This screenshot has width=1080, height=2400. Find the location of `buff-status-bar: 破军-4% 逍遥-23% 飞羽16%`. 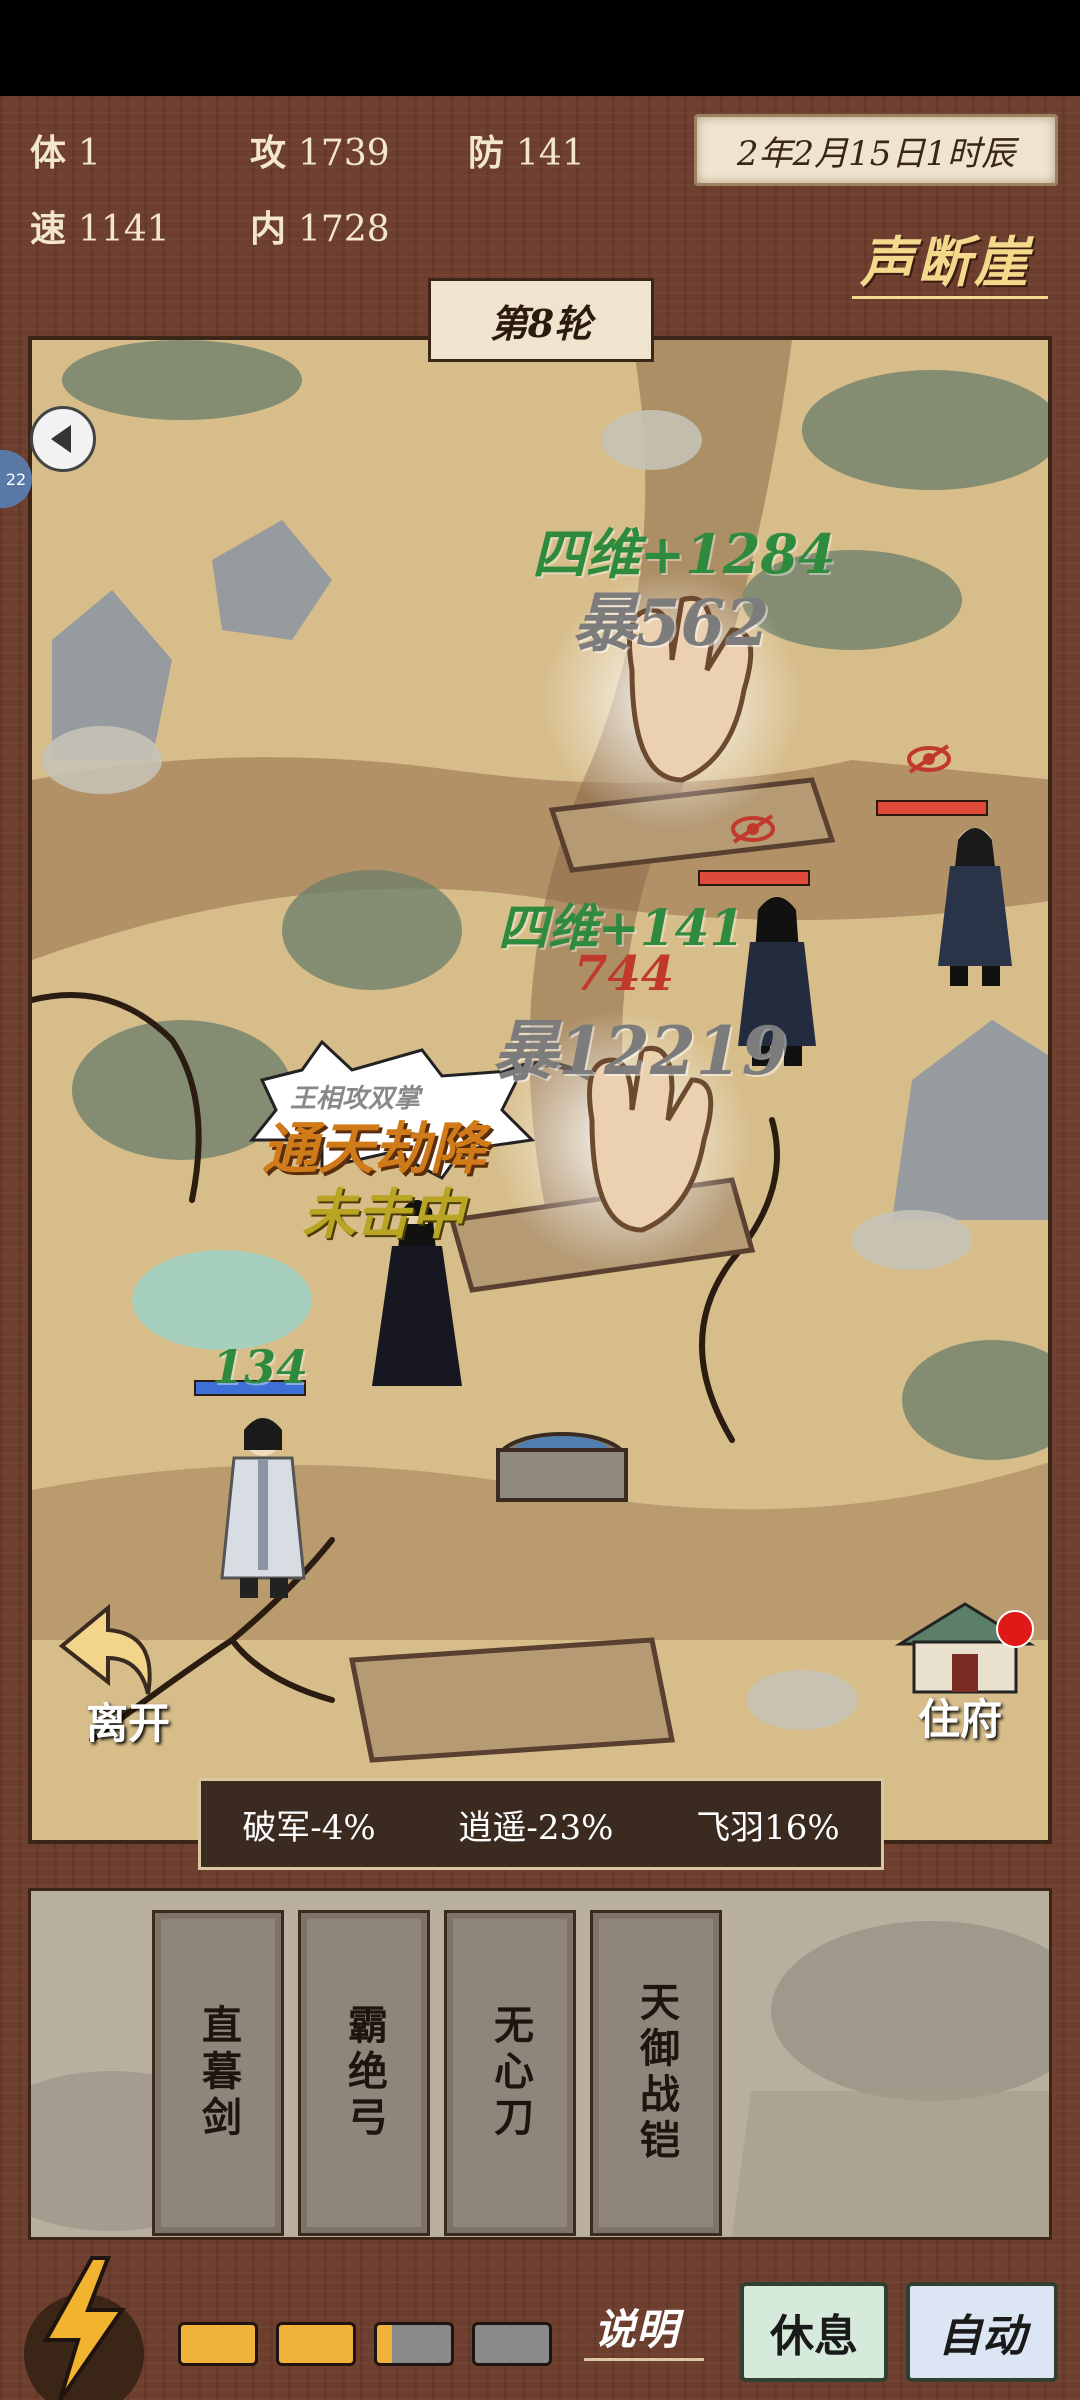

buff-status-bar: 破军-4% 逍遥-23% 飞羽16% is located at coordinates (541, 1824).